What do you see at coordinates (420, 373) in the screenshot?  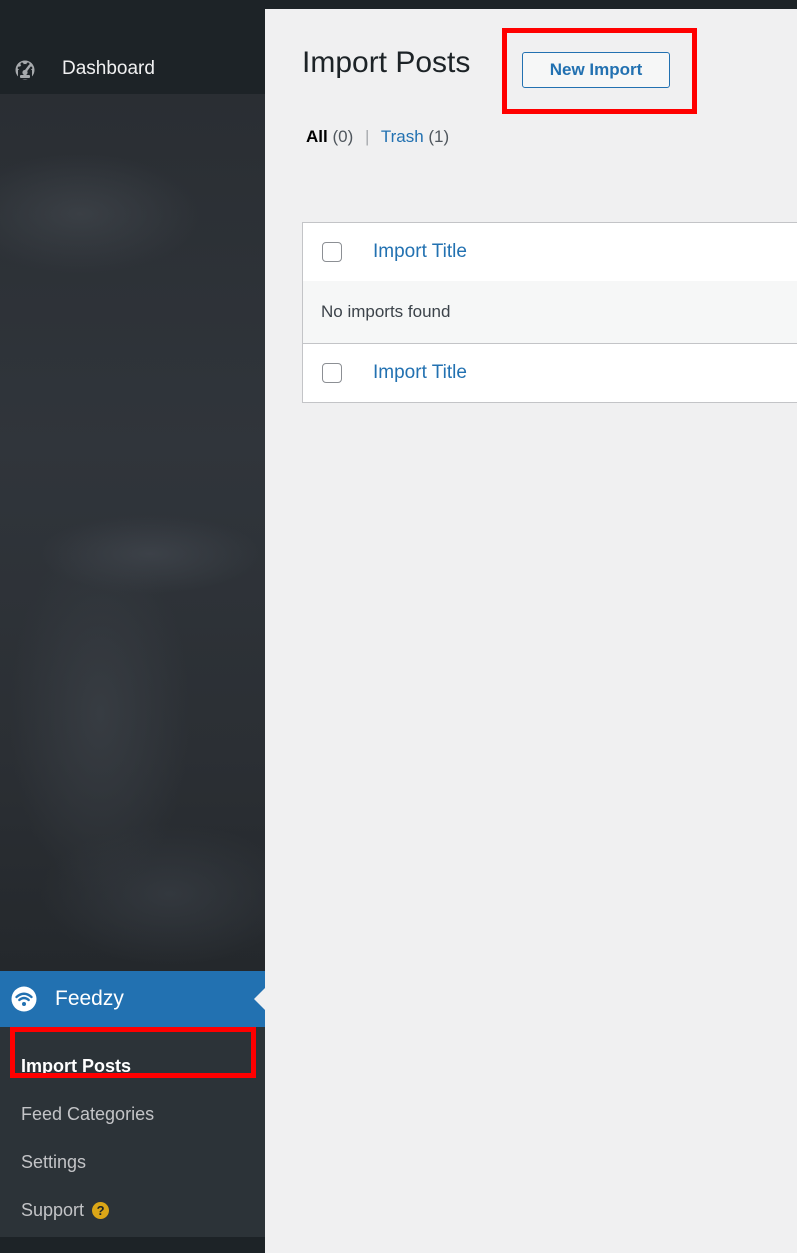 I see `column-footer-import-title: Import Title` at bounding box center [420, 373].